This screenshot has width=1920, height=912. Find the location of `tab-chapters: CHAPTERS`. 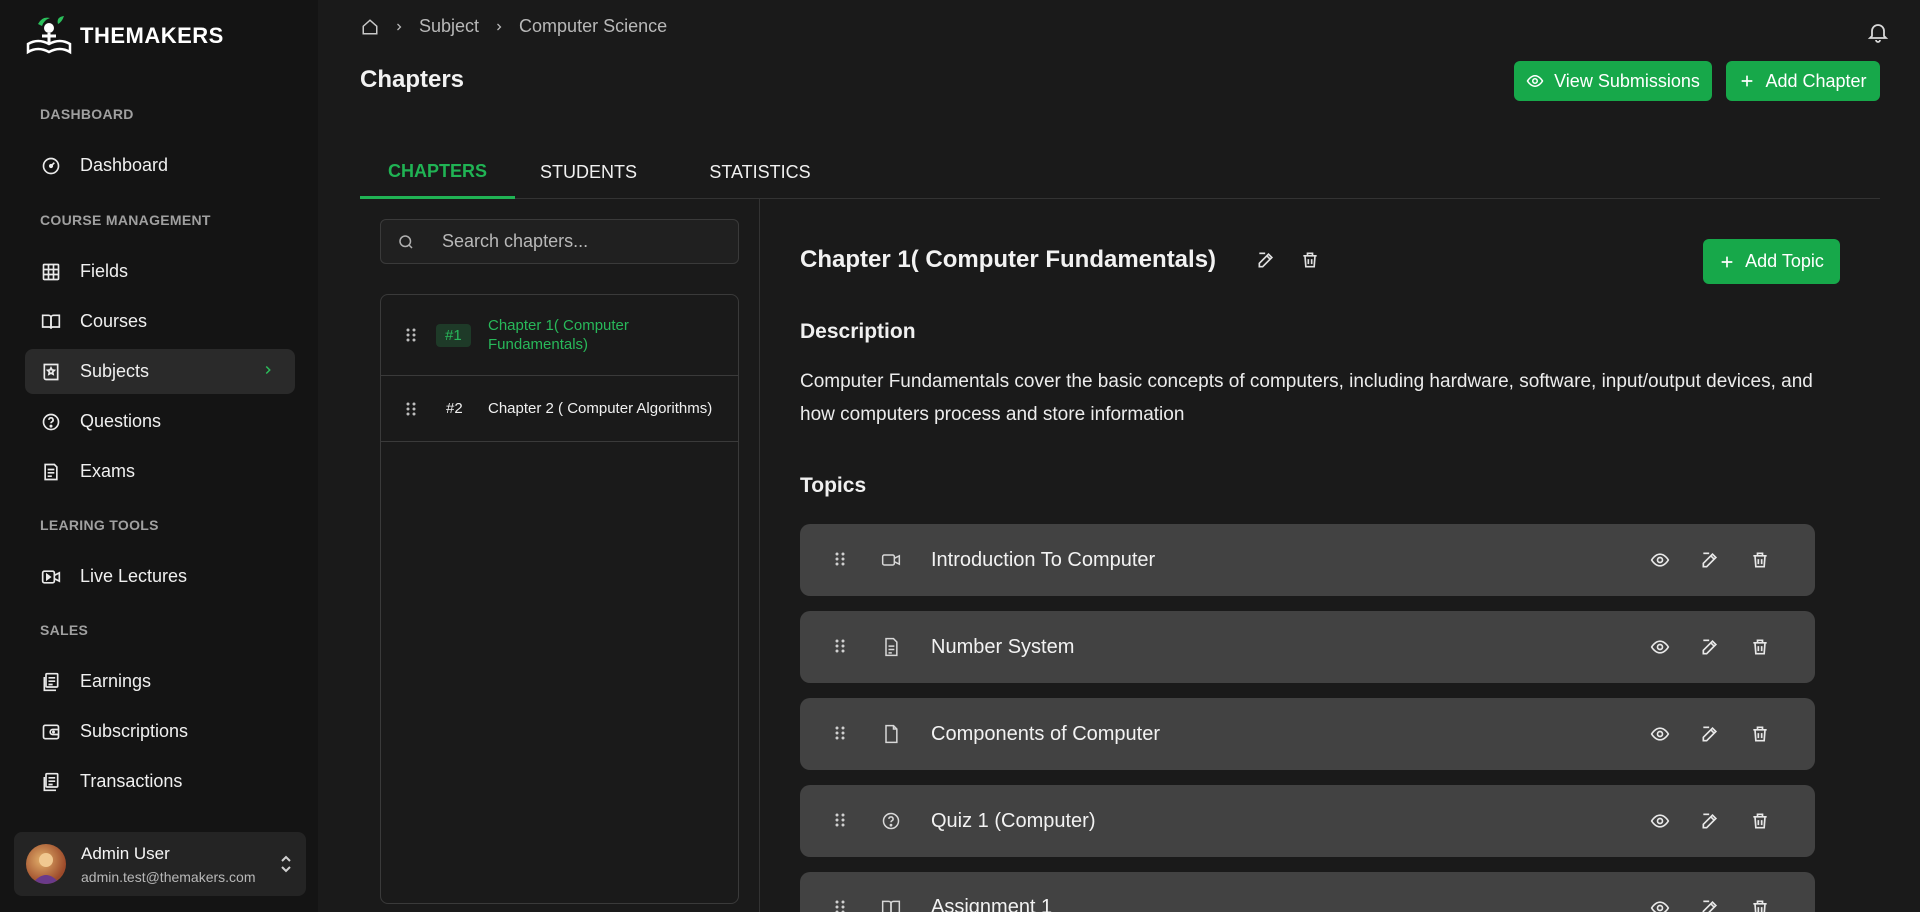

tab-chapters: CHAPTERS is located at coordinates (437, 172).